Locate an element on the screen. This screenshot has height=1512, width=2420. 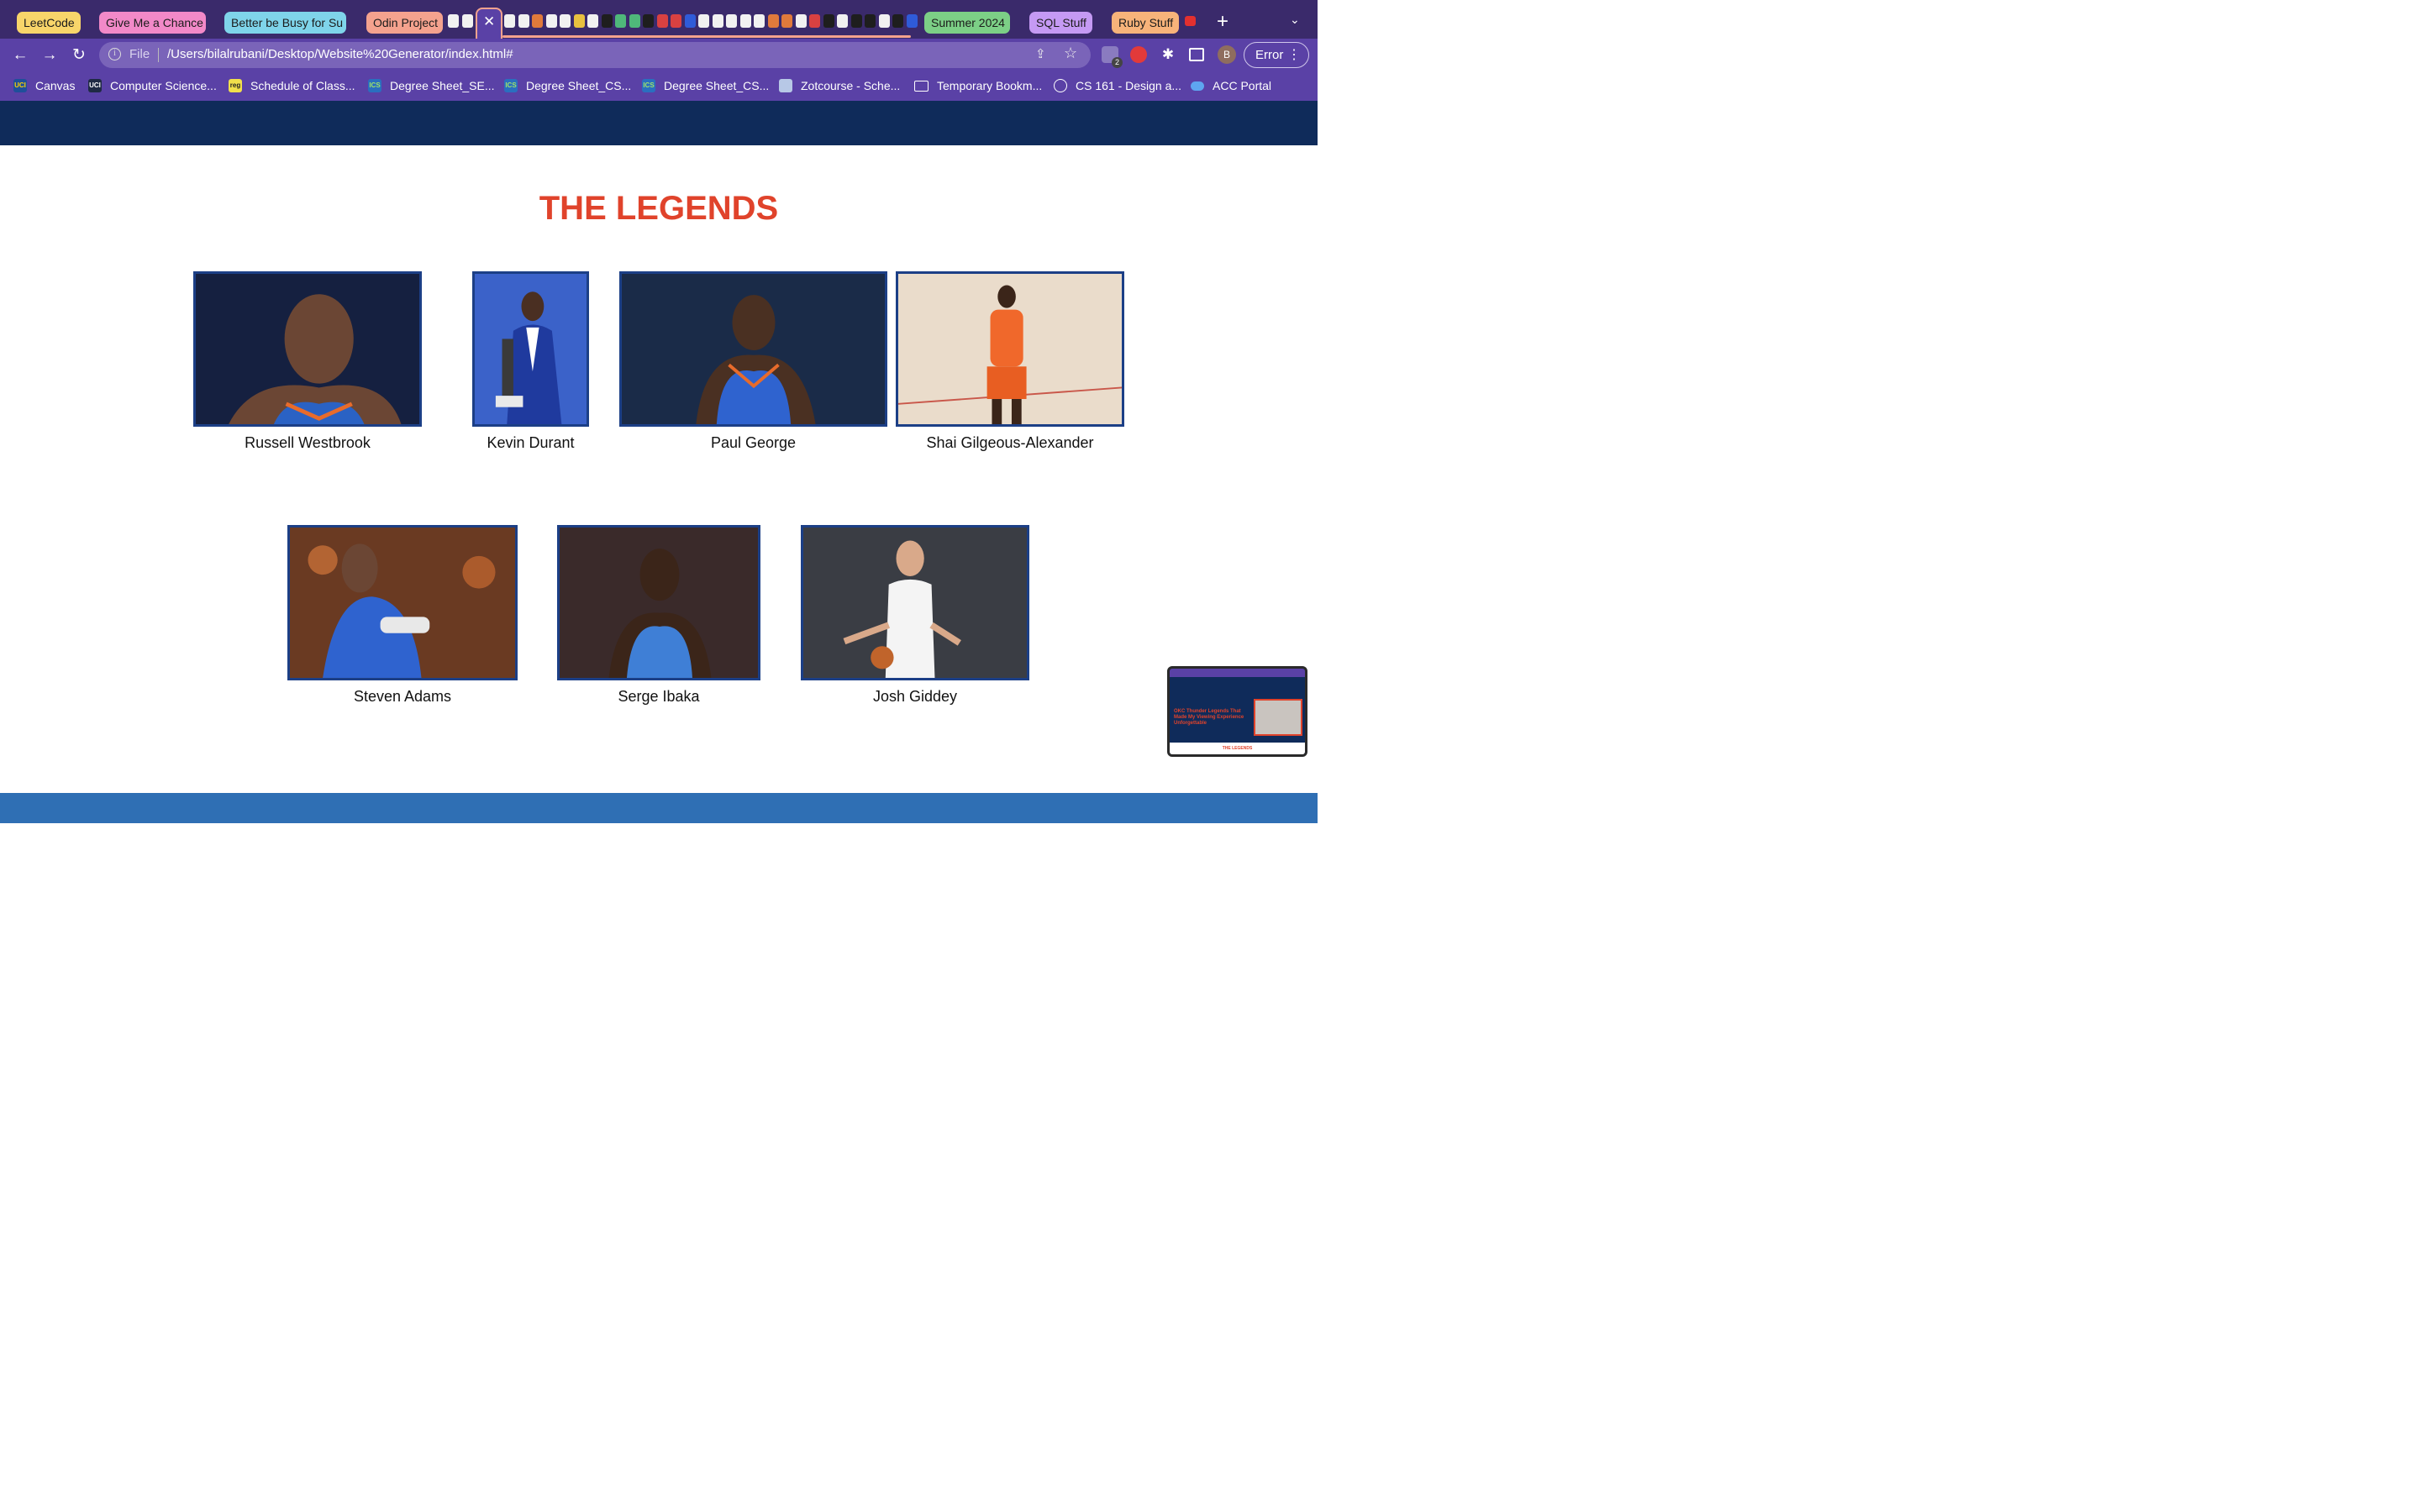
error-button: Error ⋮ is located at coordinates (1276, 55).